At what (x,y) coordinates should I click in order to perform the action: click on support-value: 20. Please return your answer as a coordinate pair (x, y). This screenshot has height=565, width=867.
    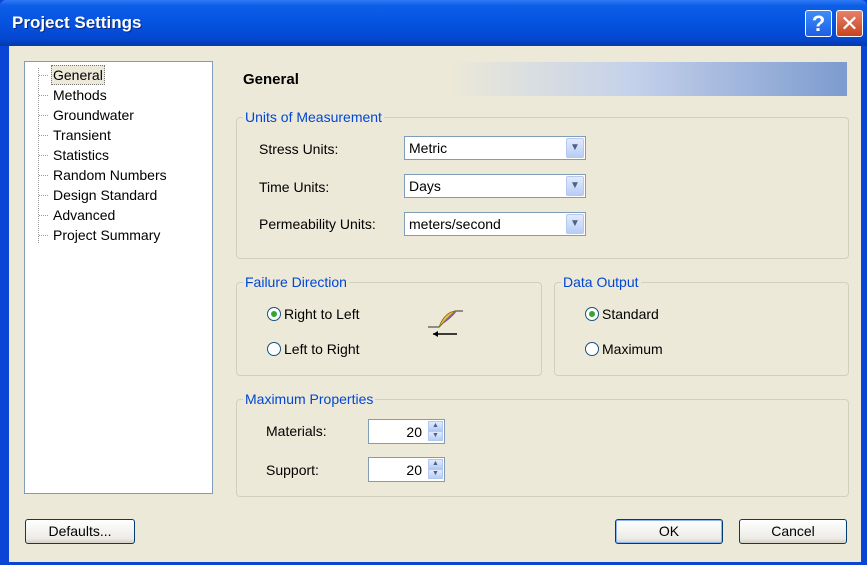
    Looking at the image, I should click on (414, 470).